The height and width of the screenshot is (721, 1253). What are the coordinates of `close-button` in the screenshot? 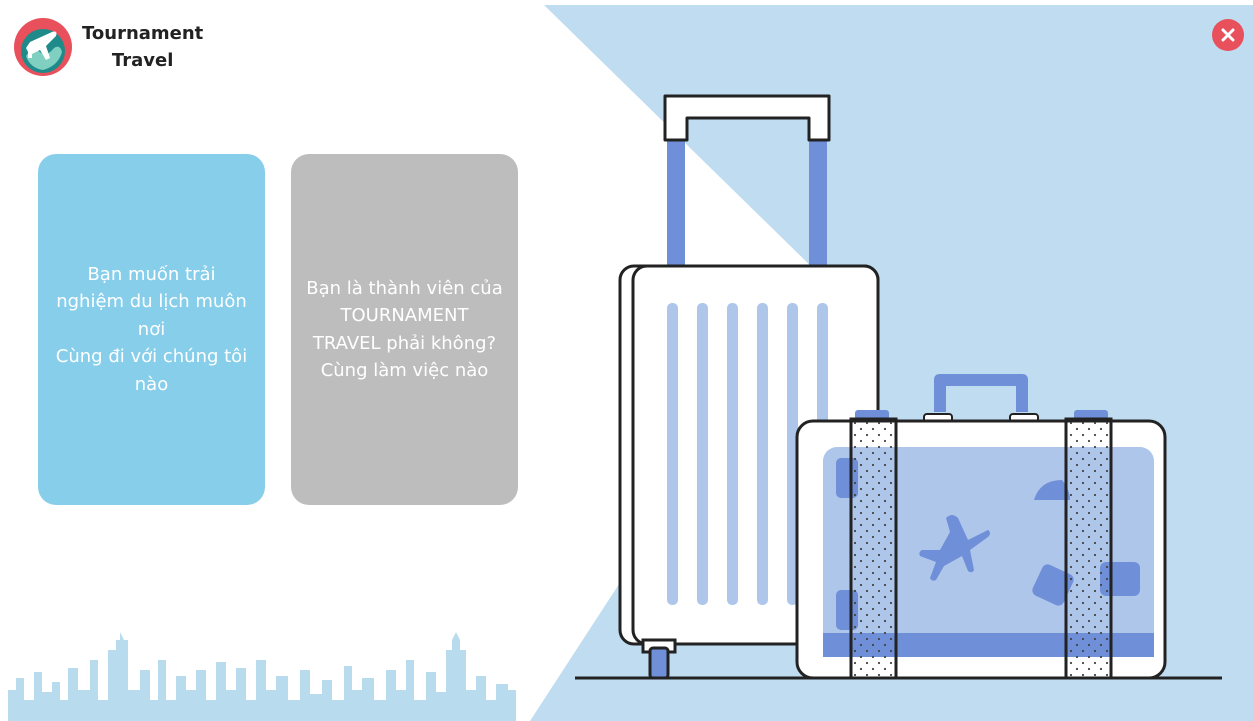 It's located at (1228, 35).